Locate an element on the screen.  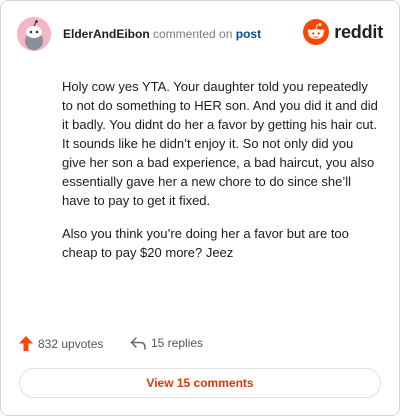
reddit-wordmark: reddit is located at coordinates (358, 31).